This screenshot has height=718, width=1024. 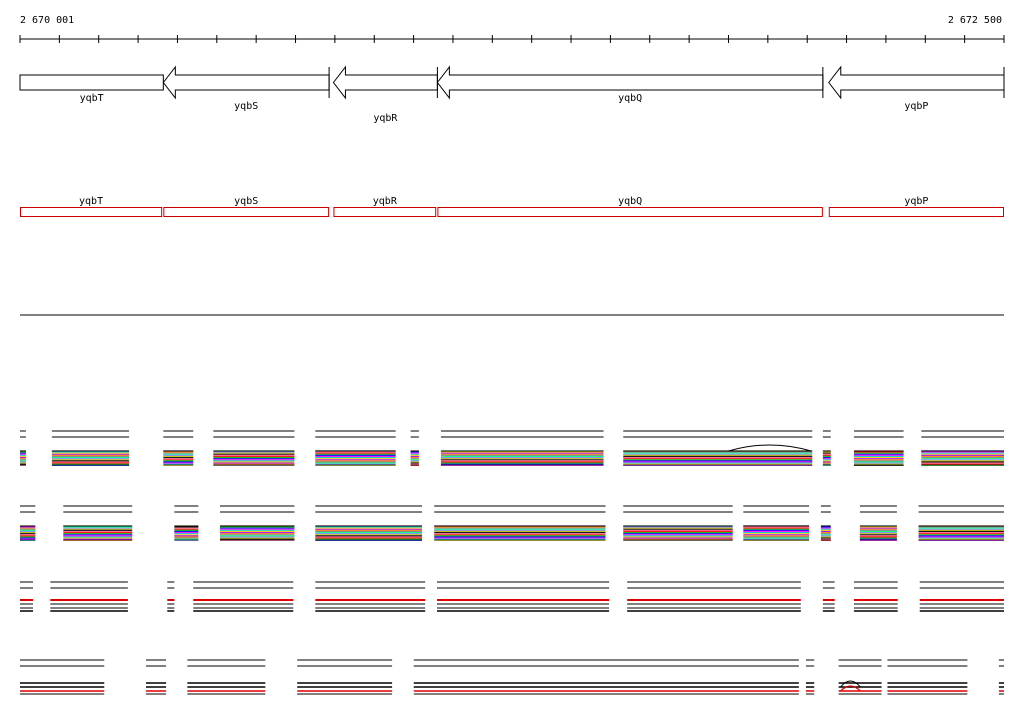 I want to click on cds-yqbQ: yqbQ, so click(x=630, y=206).